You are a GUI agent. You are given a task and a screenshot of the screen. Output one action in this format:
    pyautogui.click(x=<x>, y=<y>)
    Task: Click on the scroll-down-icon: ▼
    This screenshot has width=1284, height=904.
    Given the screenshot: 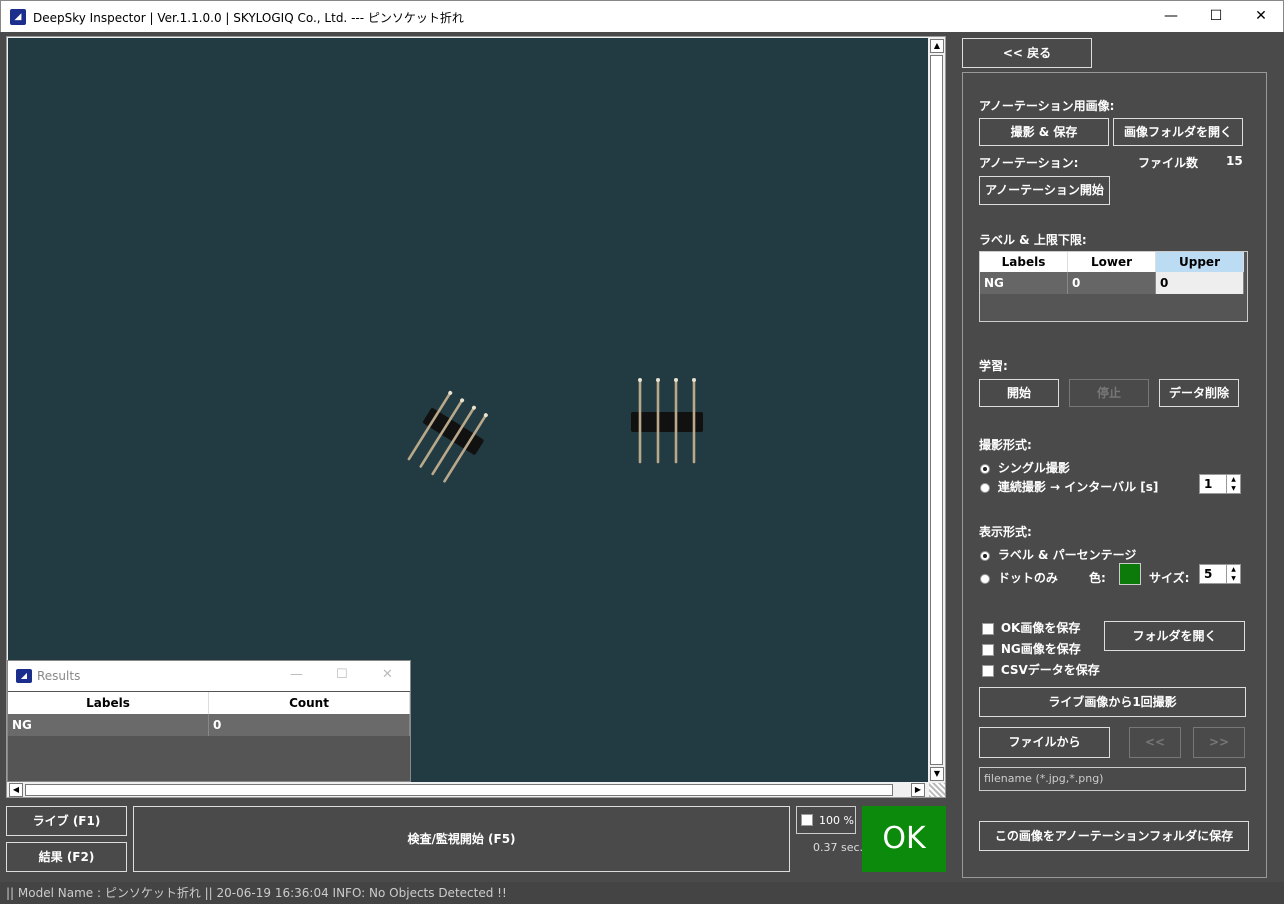 What is the action you would take?
    pyautogui.click(x=937, y=774)
    